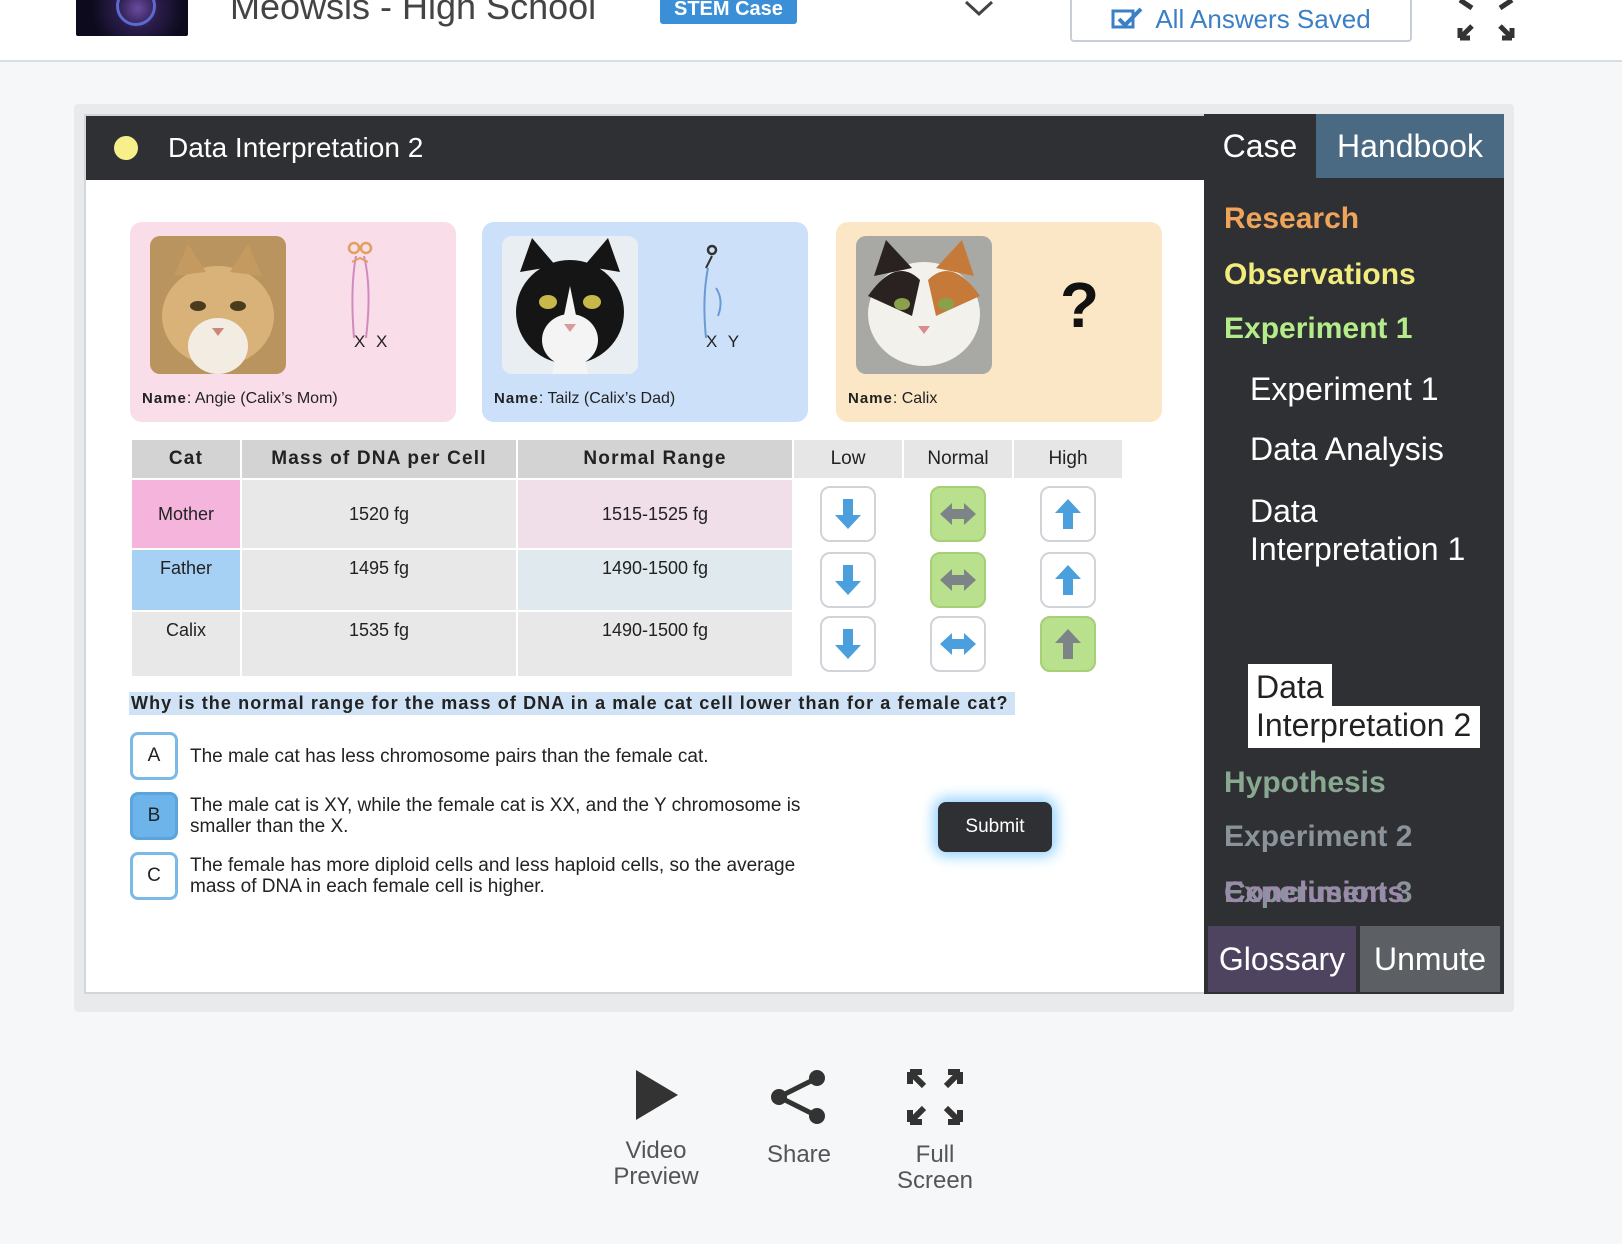 This screenshot has height=1244, width=1622. What do you see at coordinates (296, 147) in the screenshot?
I see `panel-title: Data Interpretation 2` at bounding box center [296, 147].